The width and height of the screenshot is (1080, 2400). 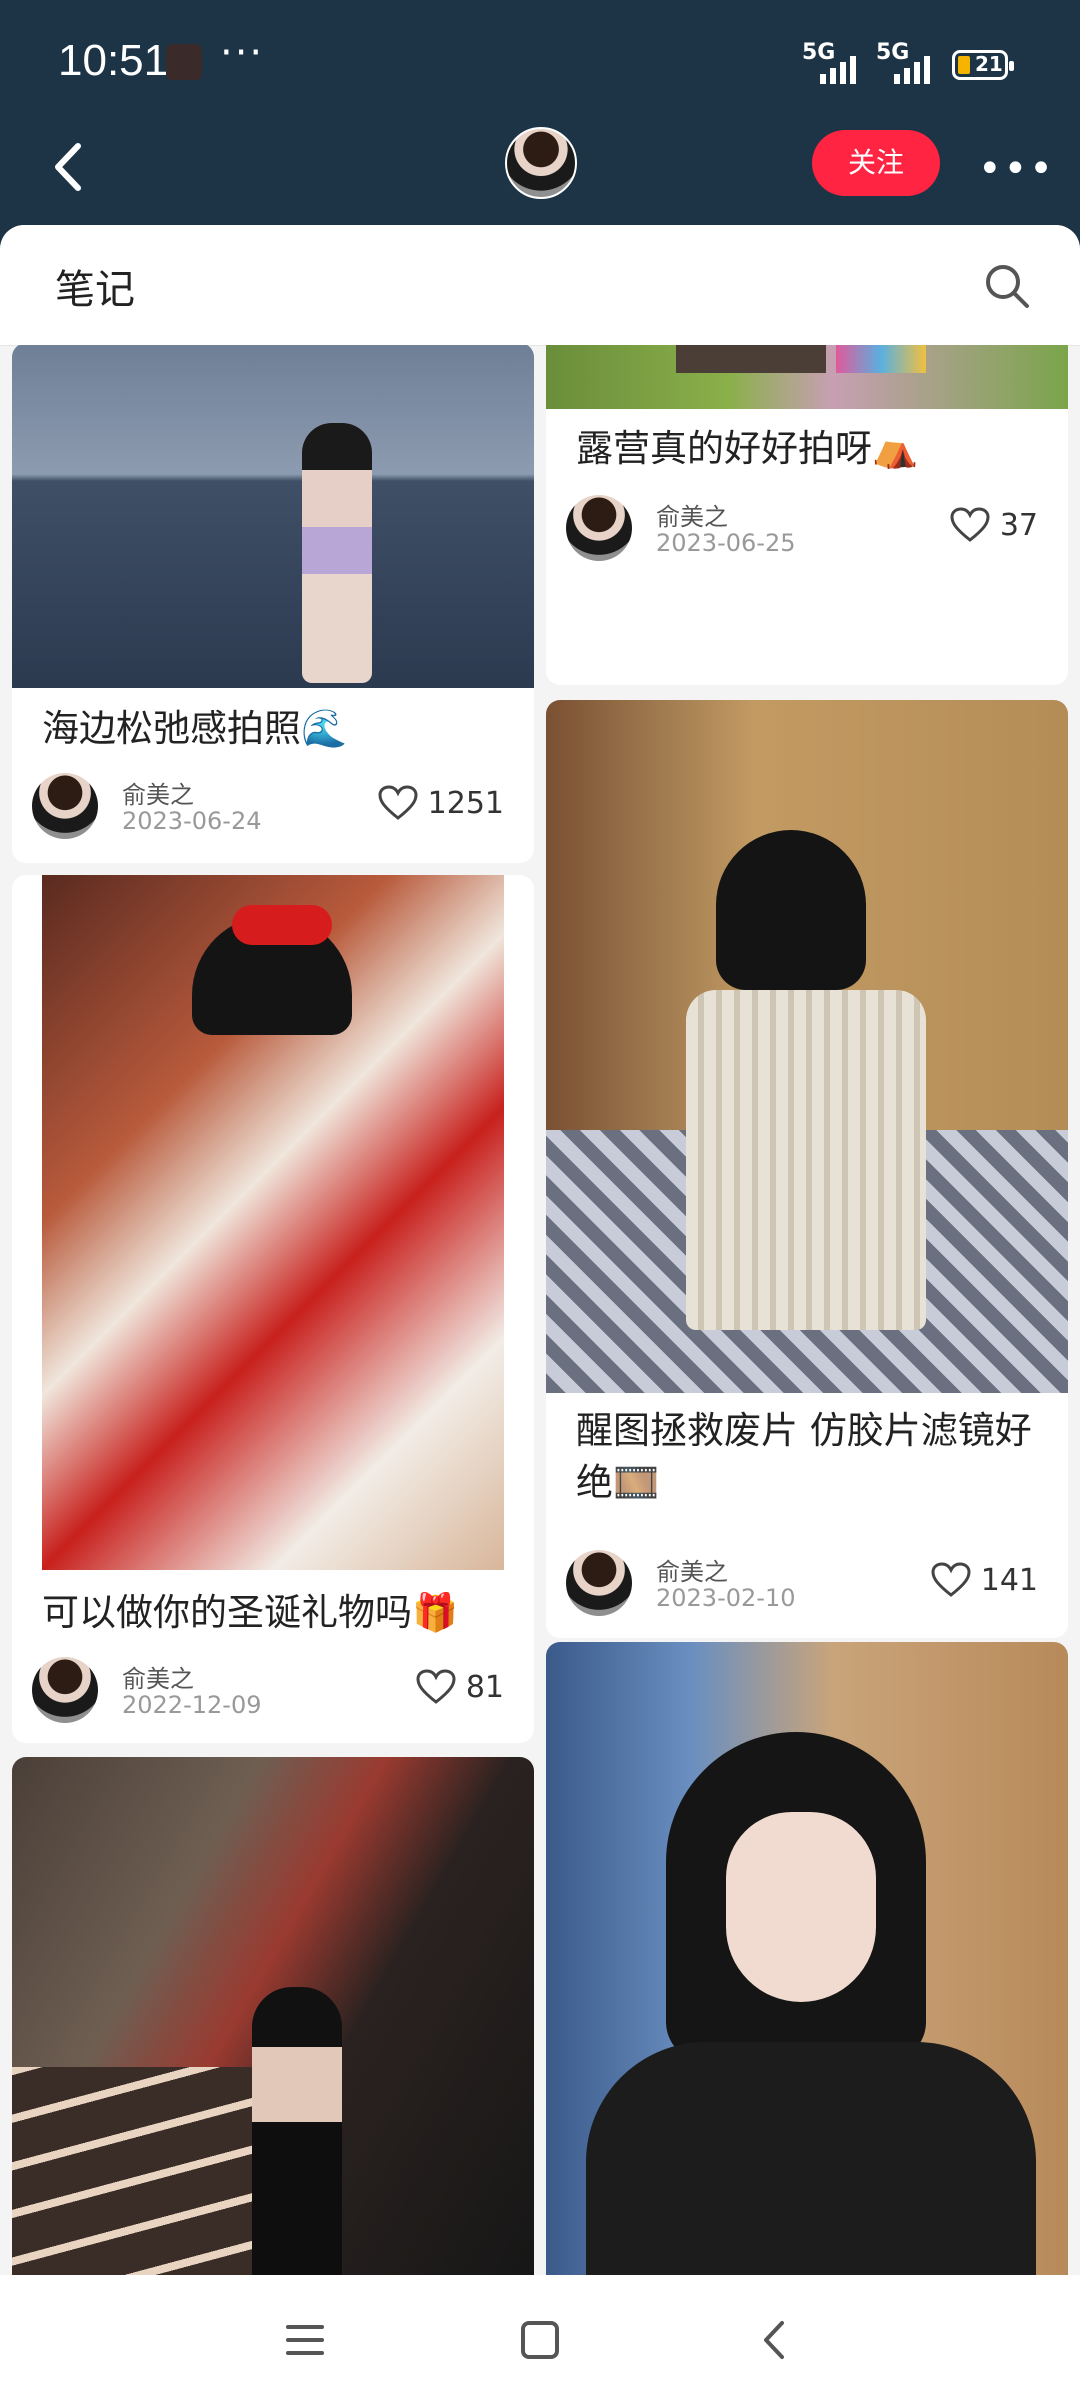 What do you see at coordinates (807, 530) in the screenshot?
I see `note-meta: 俞美之 2023-06-25 37` at bounding box center [807, 530].